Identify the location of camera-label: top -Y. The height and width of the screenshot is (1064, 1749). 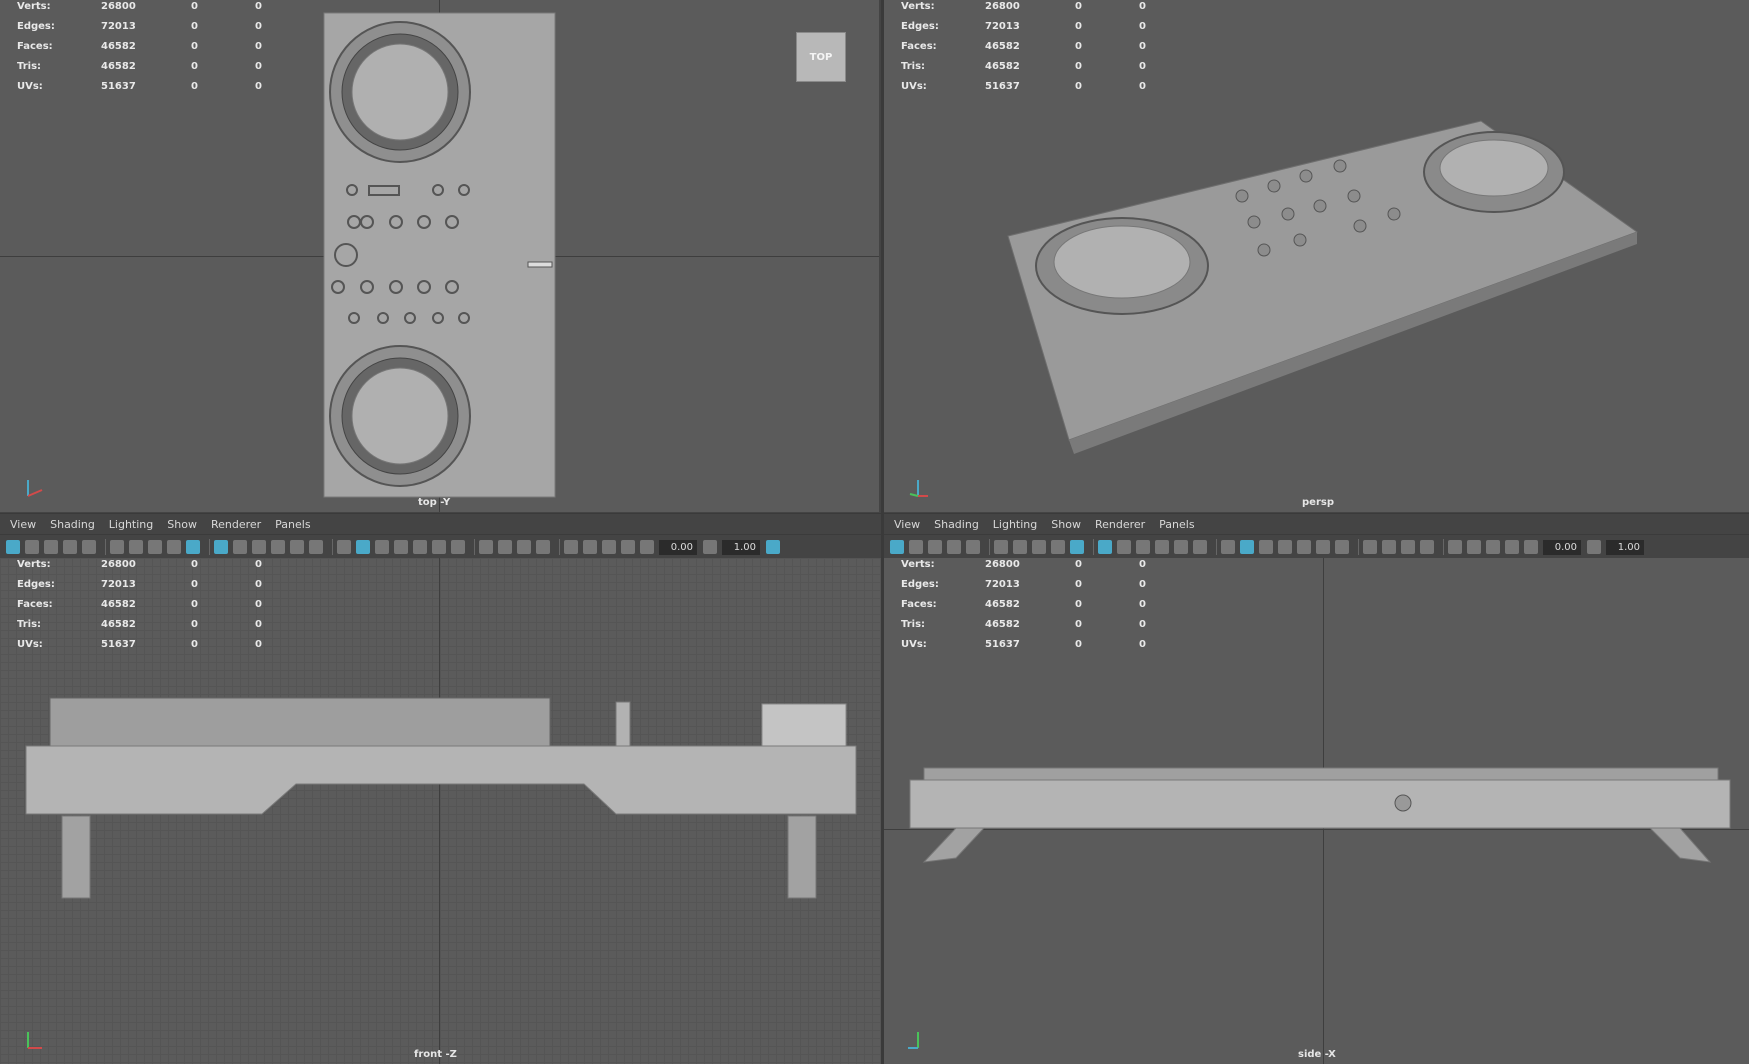
(434, 502).